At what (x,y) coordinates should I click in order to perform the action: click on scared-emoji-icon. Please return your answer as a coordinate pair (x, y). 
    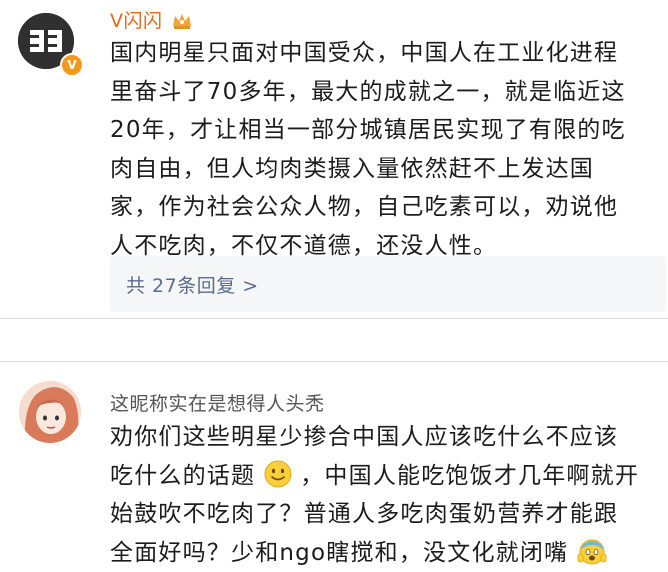
    Looking at the image, I should click on (592, 551).